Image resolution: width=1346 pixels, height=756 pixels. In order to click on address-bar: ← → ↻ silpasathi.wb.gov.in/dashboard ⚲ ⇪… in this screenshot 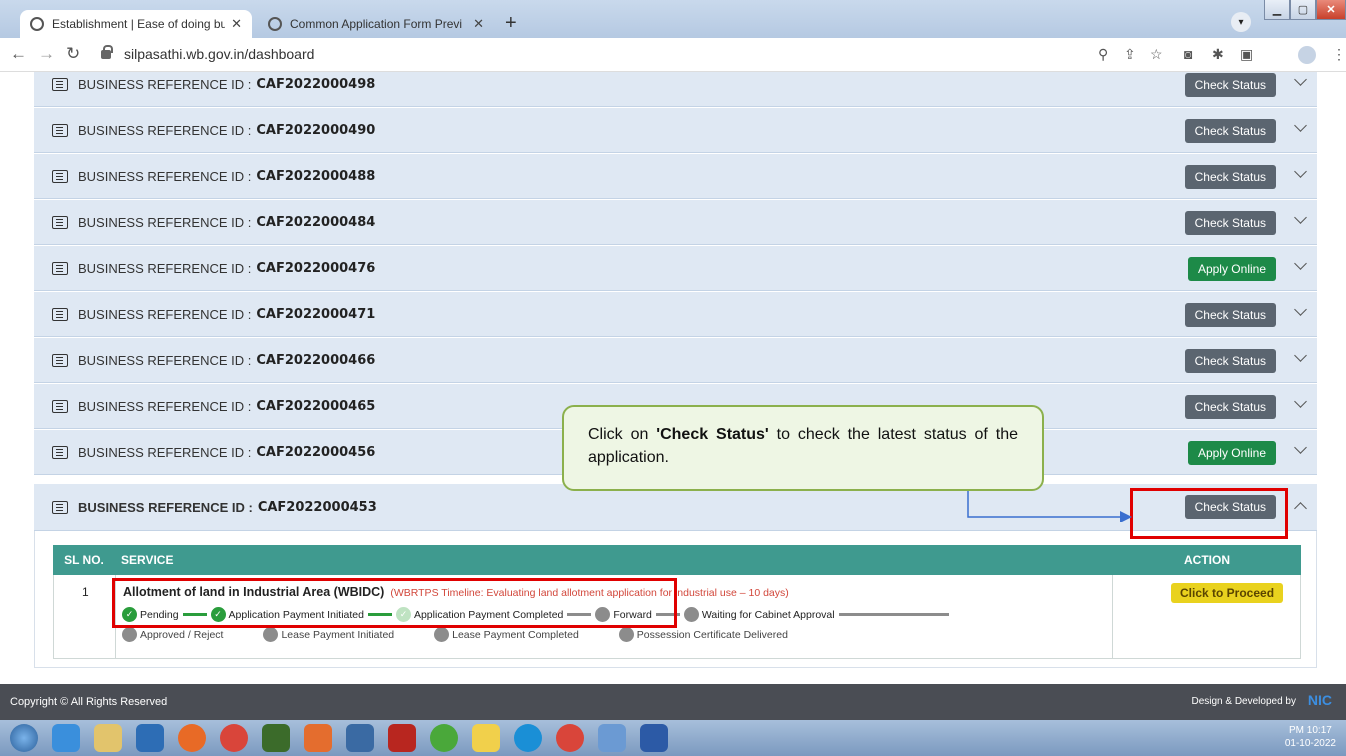, I will do `click(673, 55)`.